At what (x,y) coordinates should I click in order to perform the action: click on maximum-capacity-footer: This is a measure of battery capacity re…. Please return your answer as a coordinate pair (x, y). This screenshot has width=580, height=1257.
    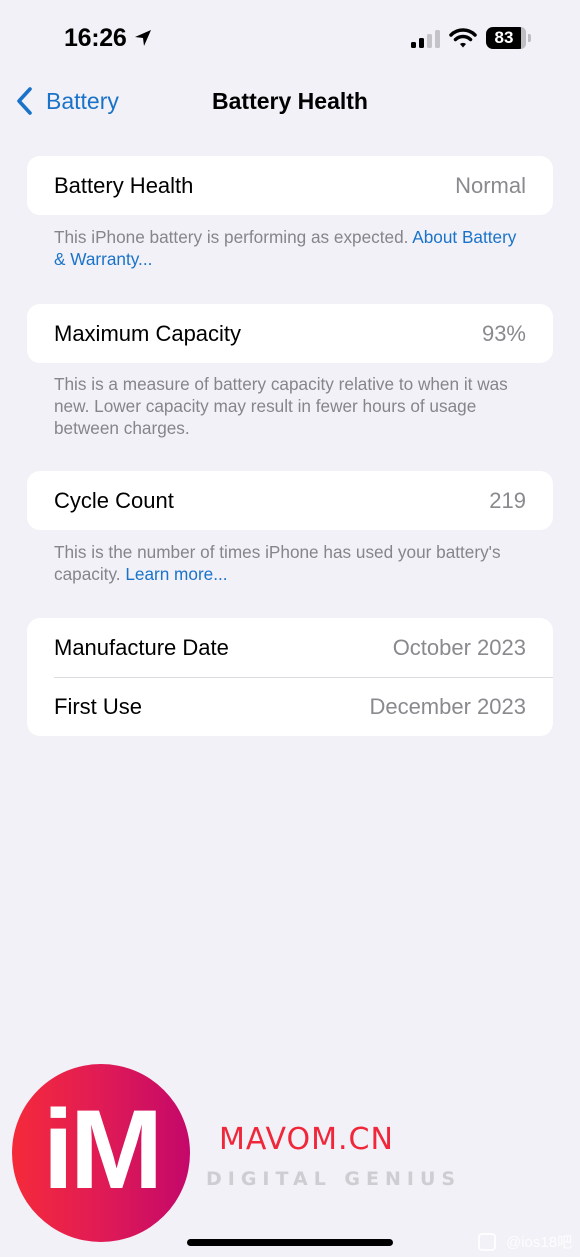
    Looking at the image, I should click on (289, 406).